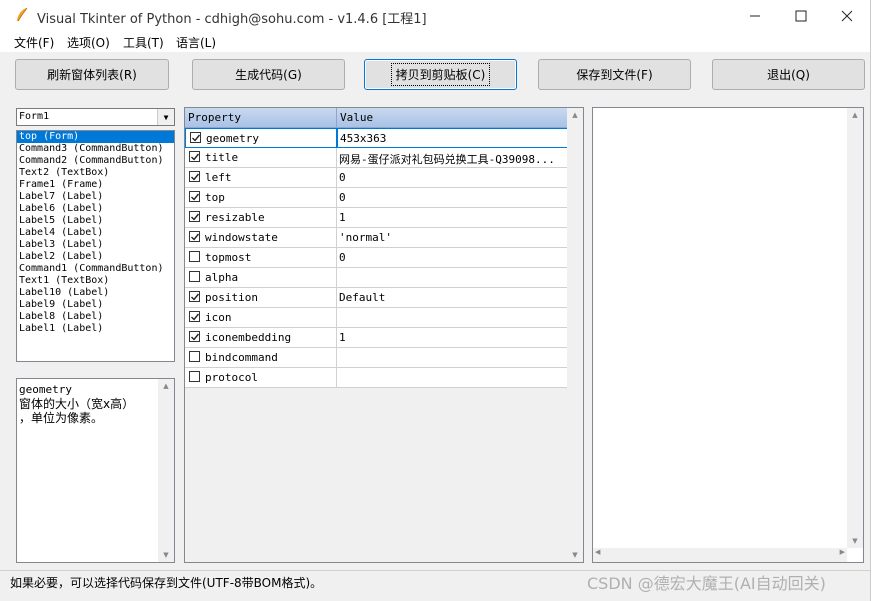 This screenshot has height=601, width=880. Describe the element at coordinates (801, 16) in the screenshot. I see `maximize-button` at that location.